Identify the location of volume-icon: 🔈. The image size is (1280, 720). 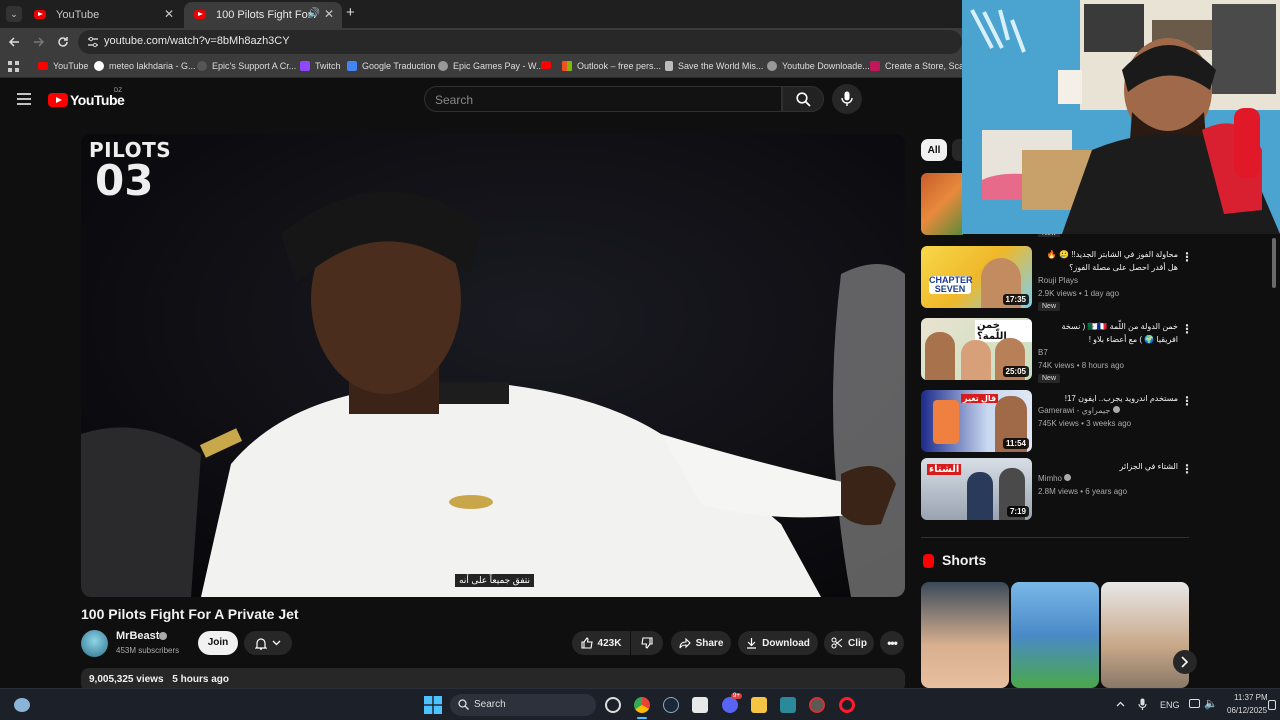
(1211, 703).